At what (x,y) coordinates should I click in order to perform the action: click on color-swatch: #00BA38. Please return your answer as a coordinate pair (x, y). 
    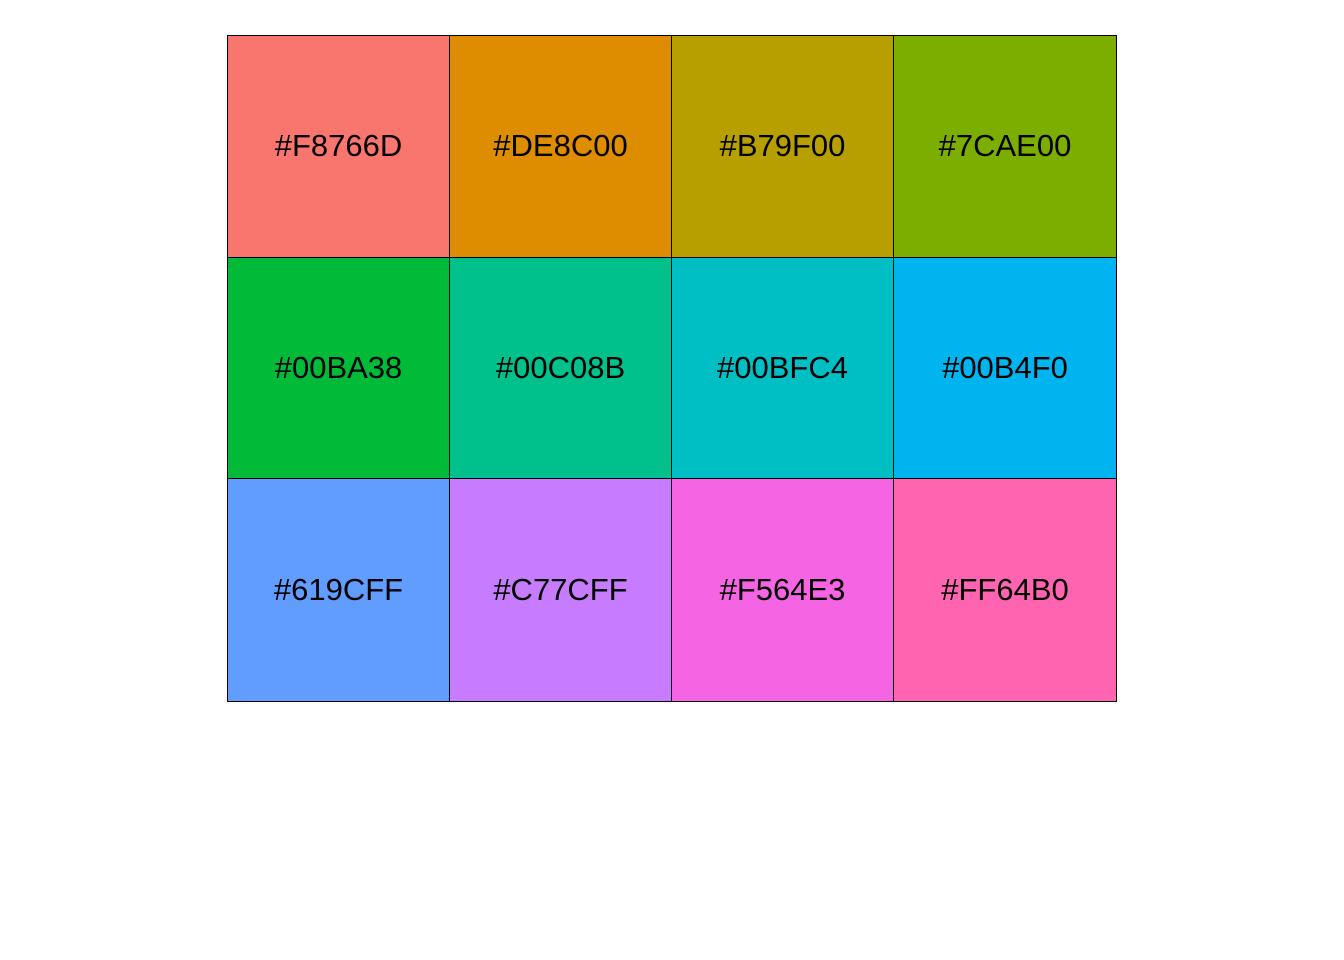
    Looking at the image, I should click on (339, 368).